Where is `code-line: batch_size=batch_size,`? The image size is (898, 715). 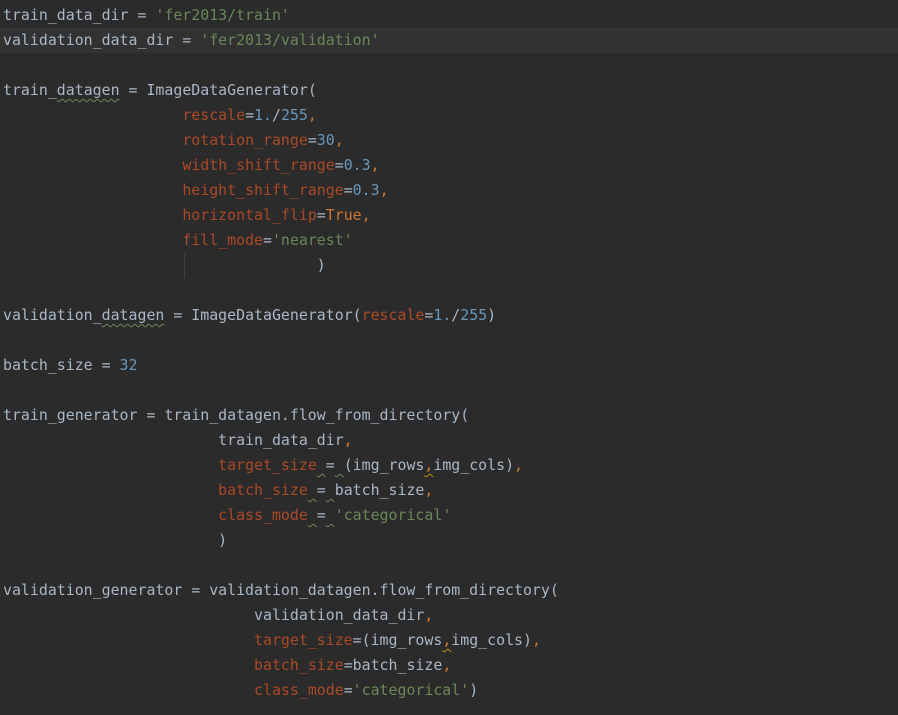 code-line: batch_size=batch_size, is located at coordinates (449, 665).